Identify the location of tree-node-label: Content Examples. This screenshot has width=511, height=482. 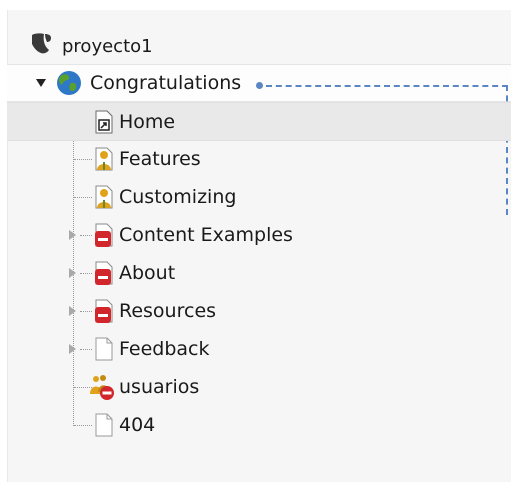
(206, 235).